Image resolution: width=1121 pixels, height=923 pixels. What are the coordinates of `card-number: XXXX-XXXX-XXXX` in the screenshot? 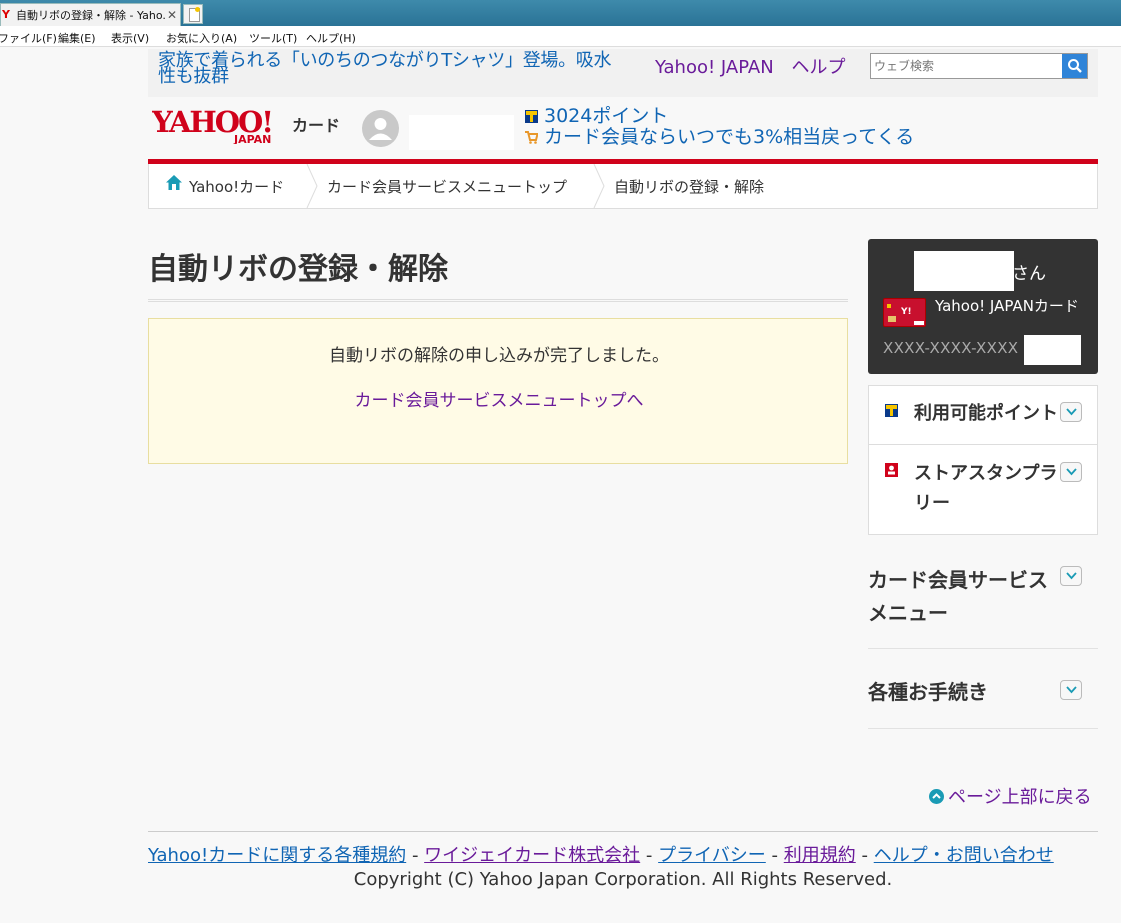 It's located at (951, 348).